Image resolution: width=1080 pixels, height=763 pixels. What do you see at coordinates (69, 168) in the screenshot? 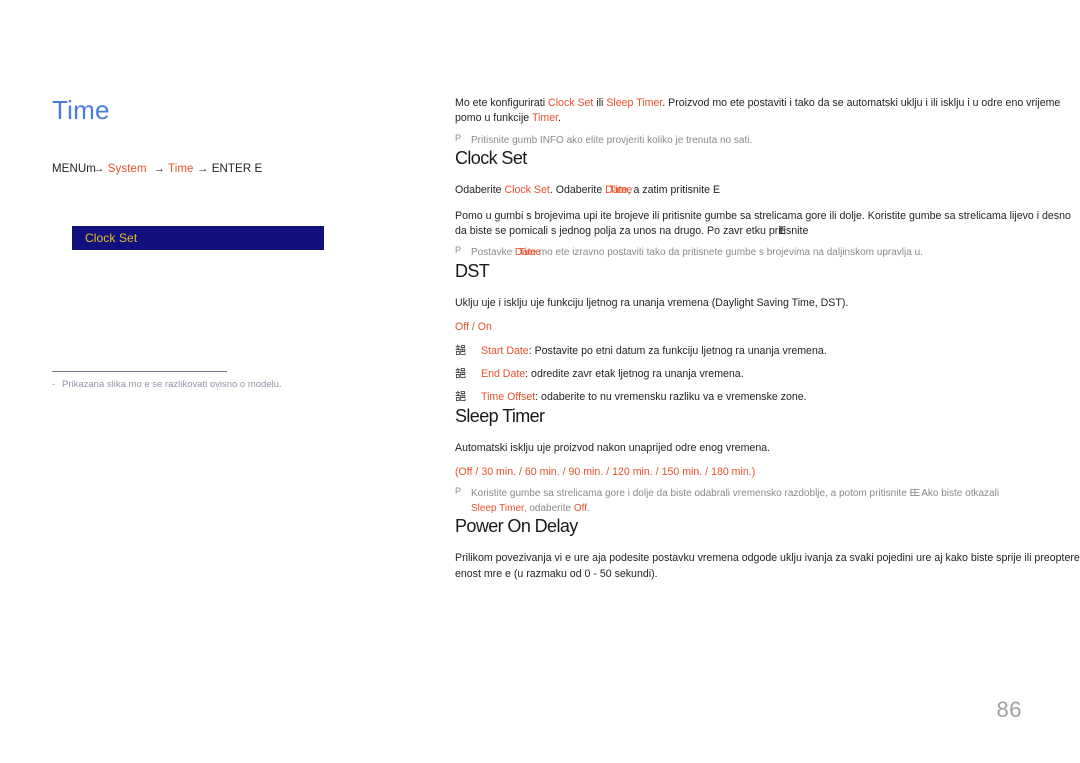
I see `breadcrumb-menu-label: MENU` at bounding box center [69, 168].